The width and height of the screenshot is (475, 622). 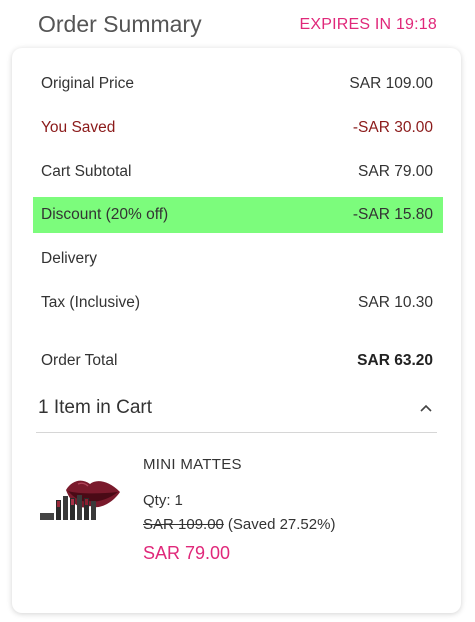 I want to click on product-quantity: Qty: 1, so click(x=163, y=500).